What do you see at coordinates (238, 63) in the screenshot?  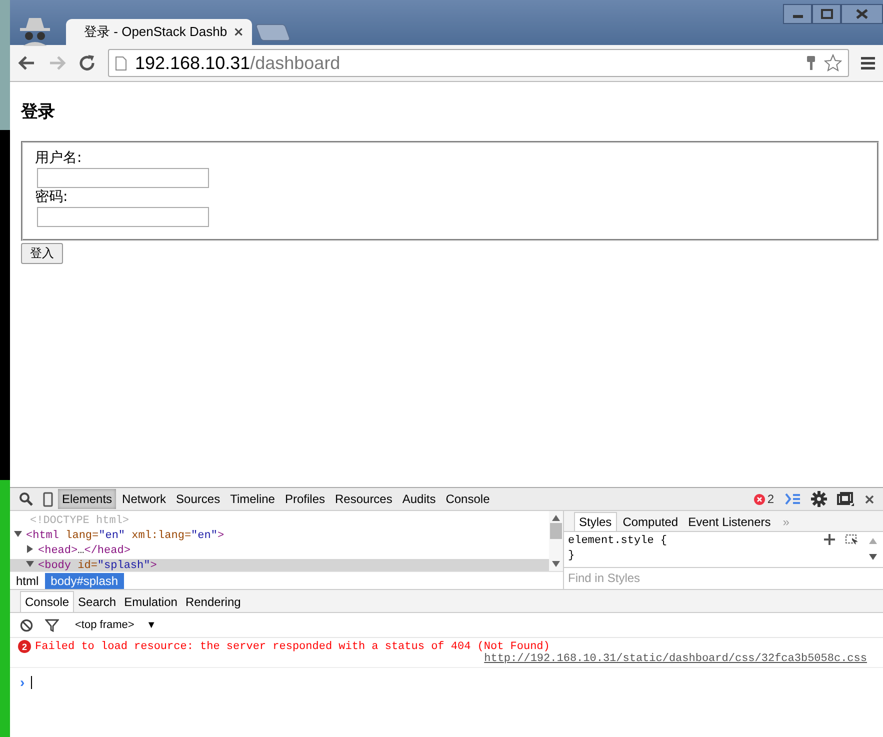 I see `url-text: 192.168.10.31/dashboard` at bounding box center [238, 63].